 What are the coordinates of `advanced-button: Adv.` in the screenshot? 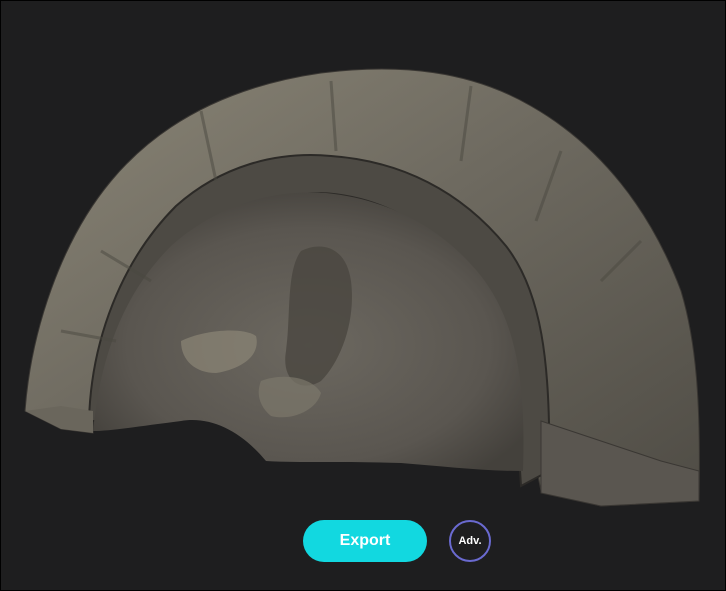 It's located at (470, 541).